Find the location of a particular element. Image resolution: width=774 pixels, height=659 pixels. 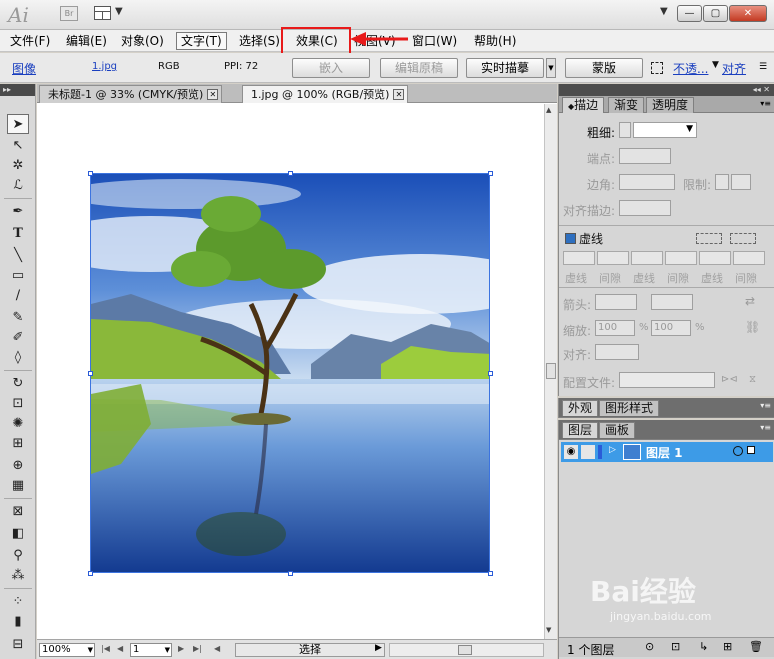

menu-object: 对象(O) is located at coordinates (142, 41).